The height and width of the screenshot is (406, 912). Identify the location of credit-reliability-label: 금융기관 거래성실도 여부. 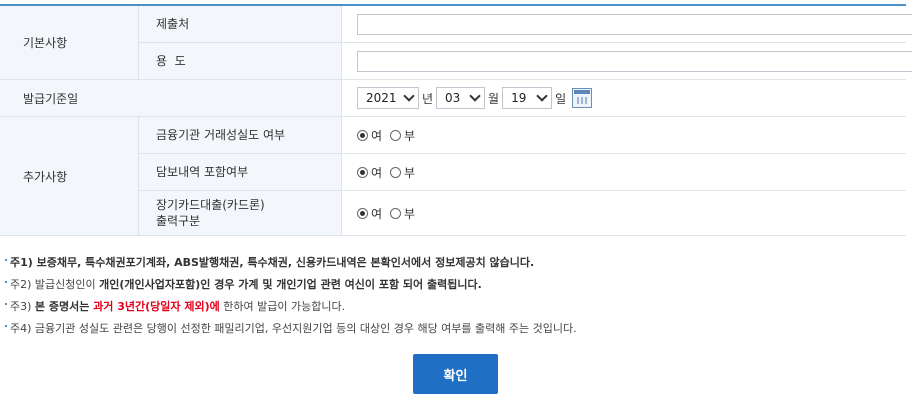
(240, 135).